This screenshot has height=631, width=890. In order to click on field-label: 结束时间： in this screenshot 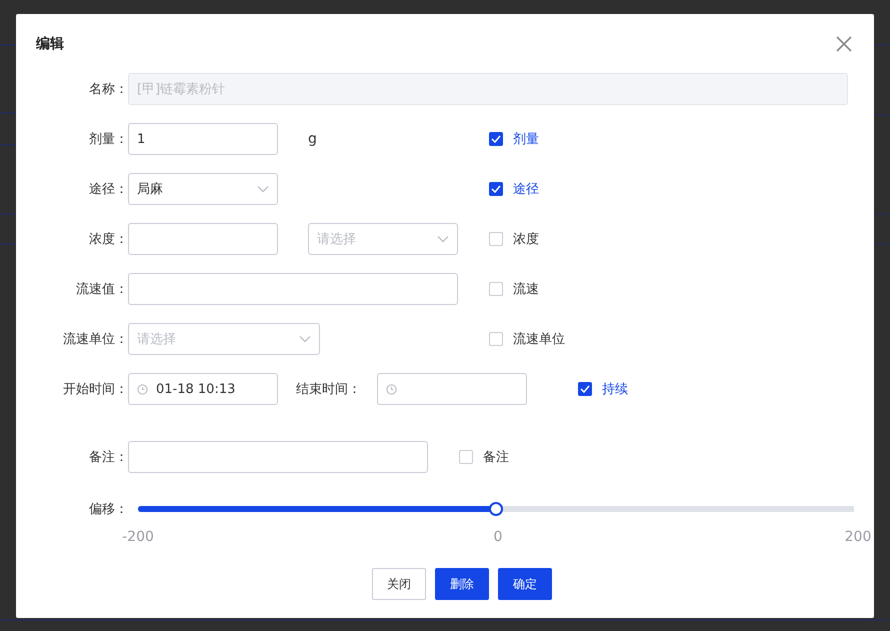, I will do `click(328, 389)`.